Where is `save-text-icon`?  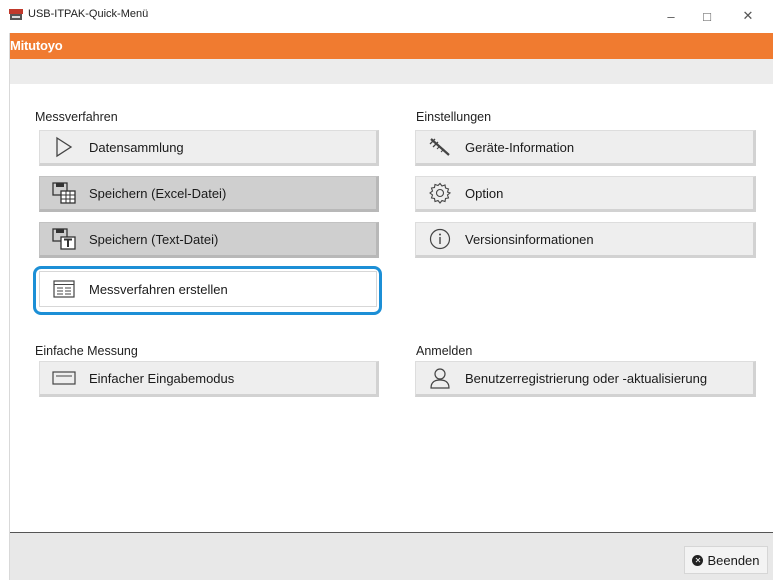
save-text-icon is located at coordinates (64, 239).